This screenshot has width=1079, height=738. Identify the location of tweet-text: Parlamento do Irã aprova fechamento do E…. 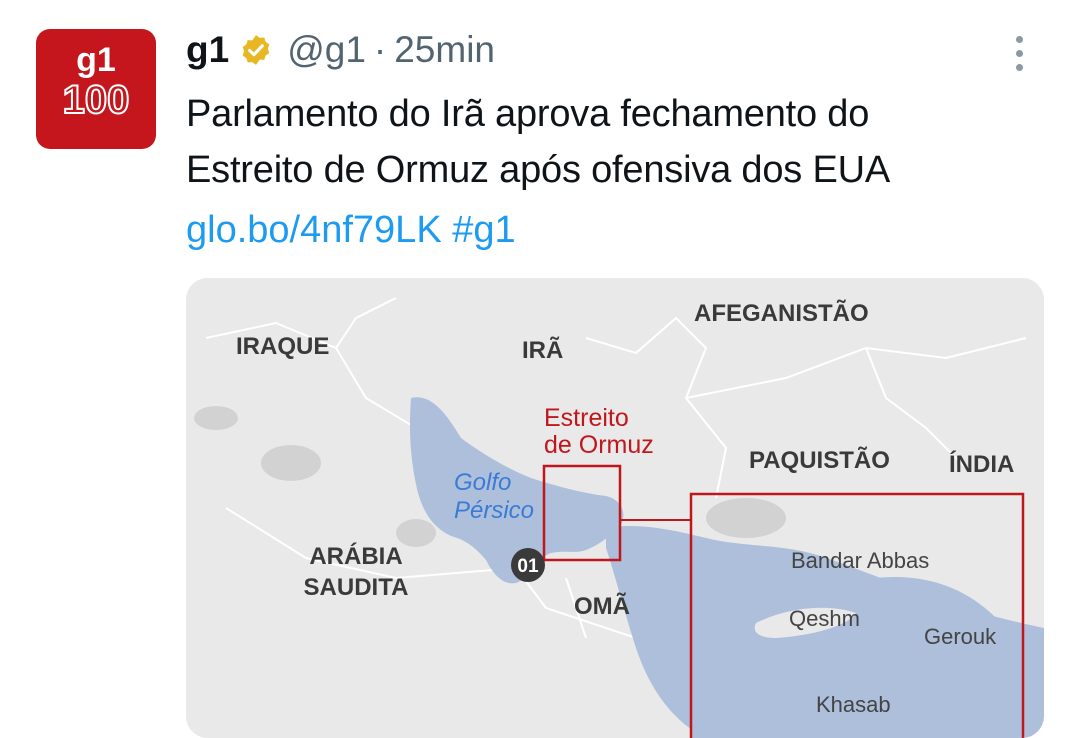
(626, 142).